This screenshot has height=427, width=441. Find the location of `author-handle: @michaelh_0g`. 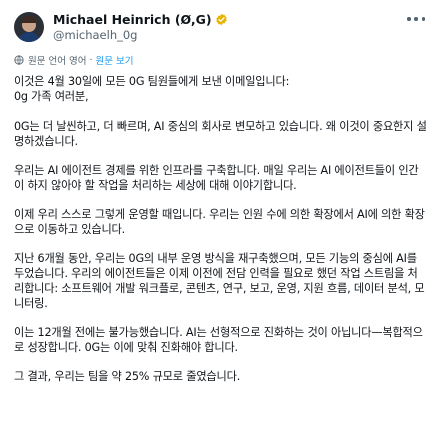

author-handle: @michaelh_0g is located at coordinates (140, 35).